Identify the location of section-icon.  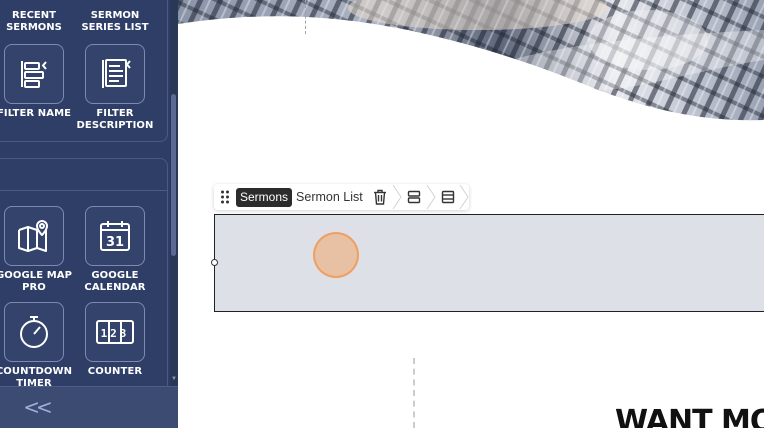
(414, 197).